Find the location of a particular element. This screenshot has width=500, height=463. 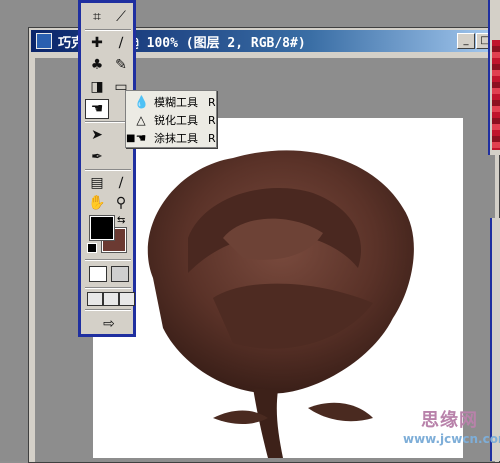

color-swatches is located at coordinates (496, 95).